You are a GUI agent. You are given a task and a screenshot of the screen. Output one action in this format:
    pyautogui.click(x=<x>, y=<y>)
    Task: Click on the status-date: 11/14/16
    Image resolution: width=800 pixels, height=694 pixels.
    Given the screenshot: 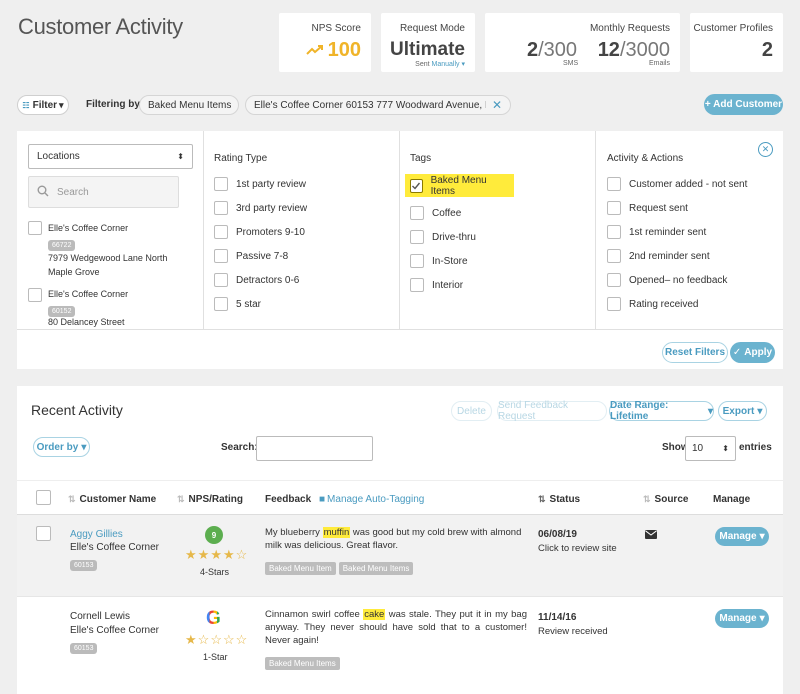 What is the action you would take?
    pyautogui.click(x=557, y=617)
    